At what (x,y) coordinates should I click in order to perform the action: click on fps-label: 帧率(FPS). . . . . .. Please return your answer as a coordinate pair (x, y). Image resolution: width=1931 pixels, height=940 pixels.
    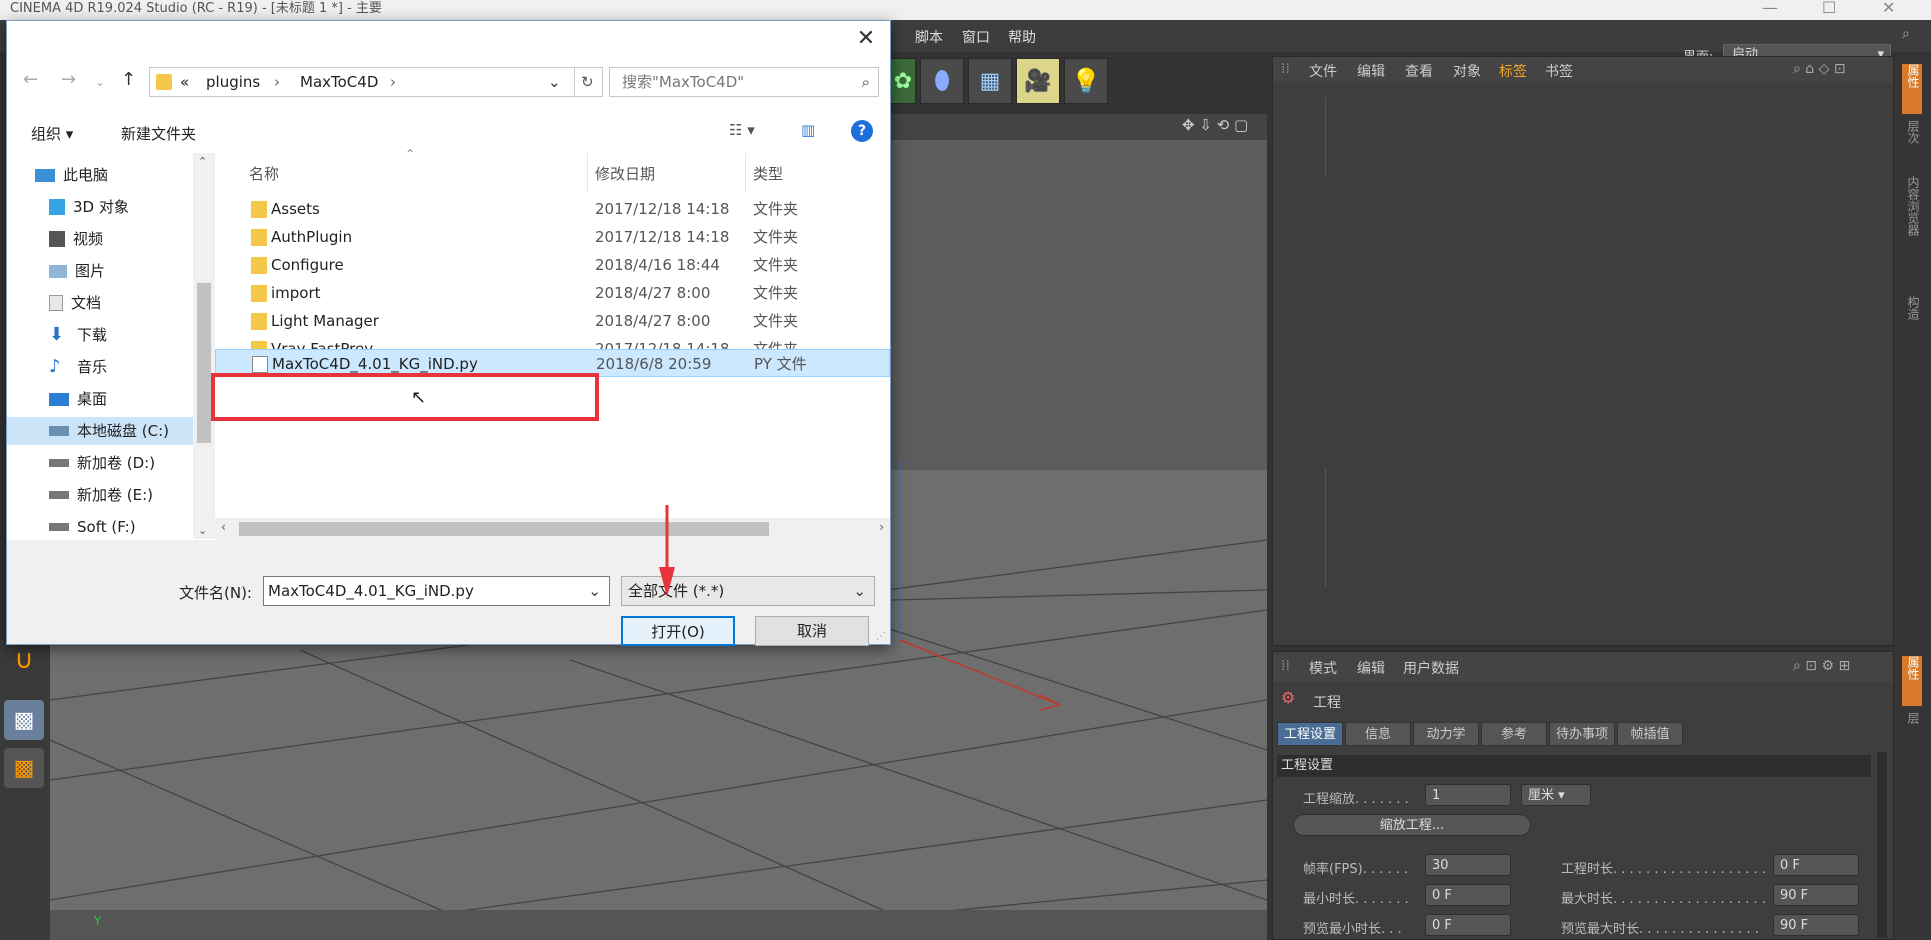
    Looking at the image, I should click on (1356, 869).